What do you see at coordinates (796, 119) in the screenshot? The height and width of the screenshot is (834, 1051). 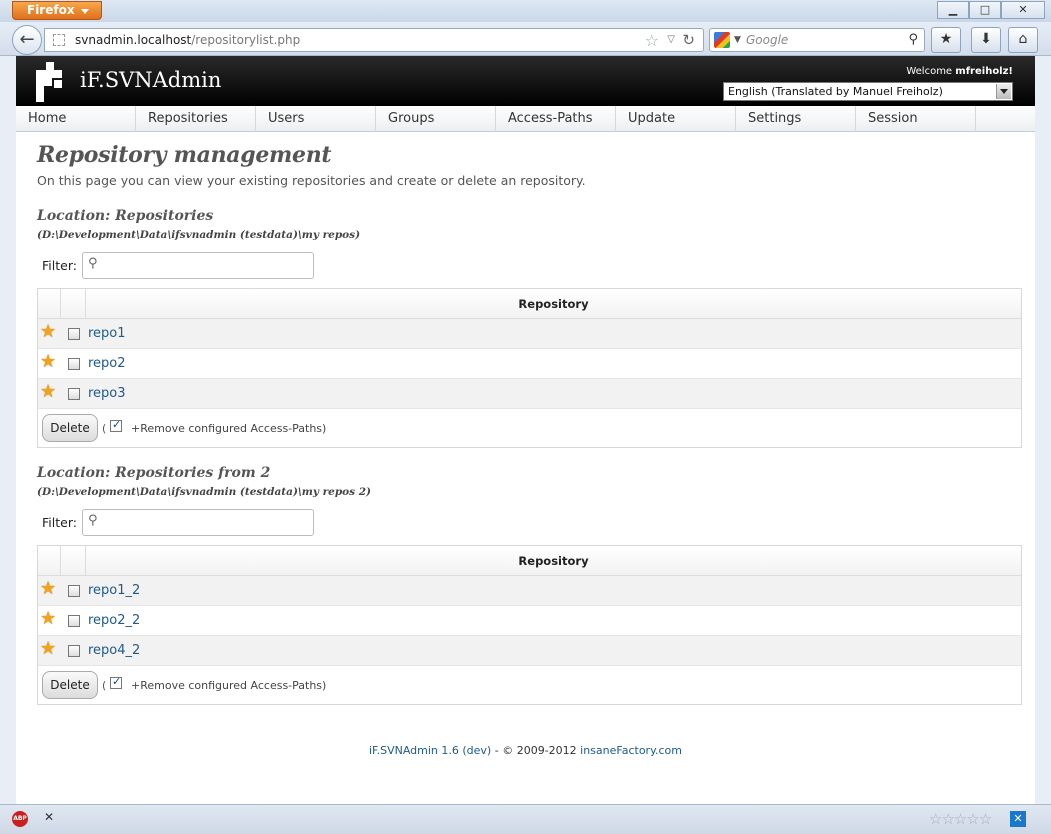 I see `menu-item-settings: Settings` at bounding box center [796, 119].